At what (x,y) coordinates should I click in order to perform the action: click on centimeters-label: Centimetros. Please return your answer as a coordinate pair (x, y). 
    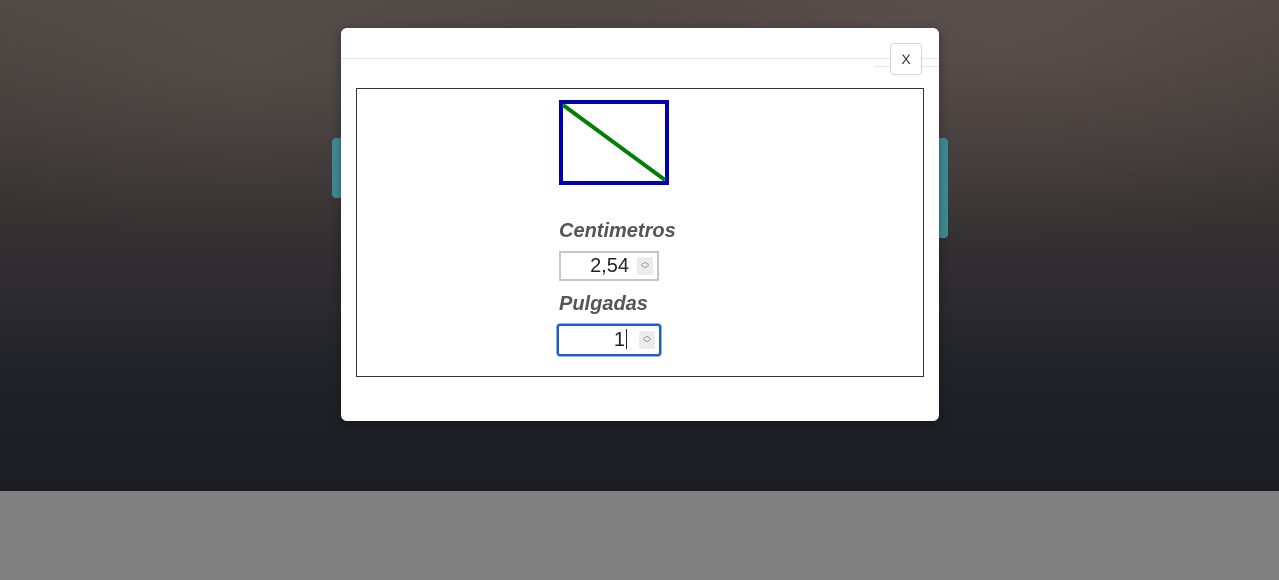
    Looking at the image, I should click on (617, 231).